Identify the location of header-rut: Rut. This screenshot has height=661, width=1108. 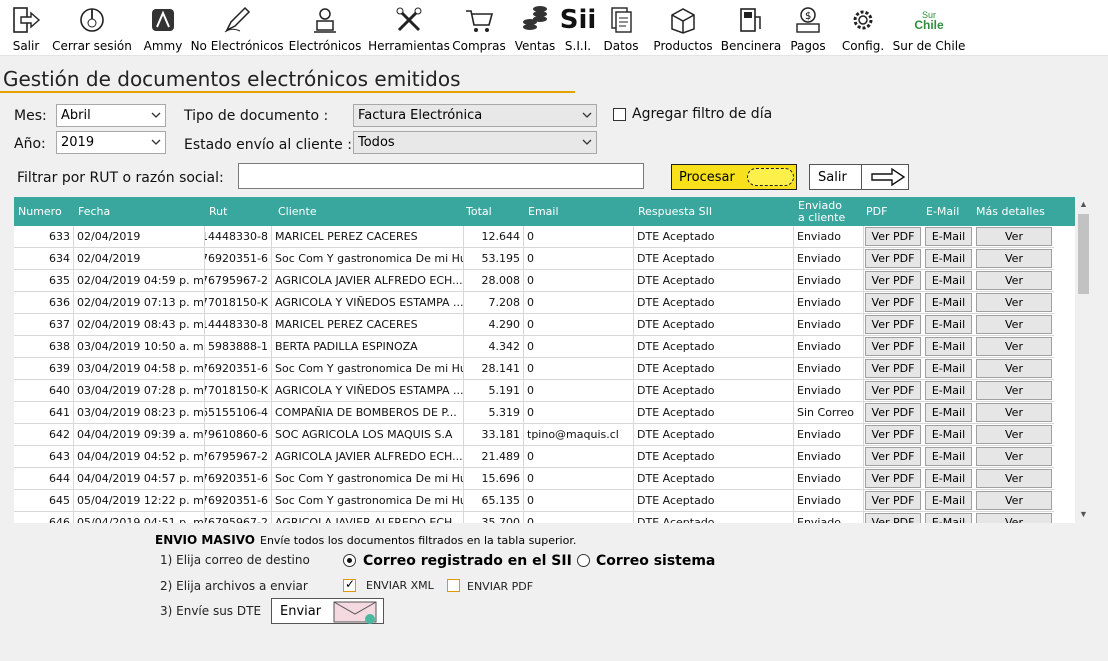
(218, 211).